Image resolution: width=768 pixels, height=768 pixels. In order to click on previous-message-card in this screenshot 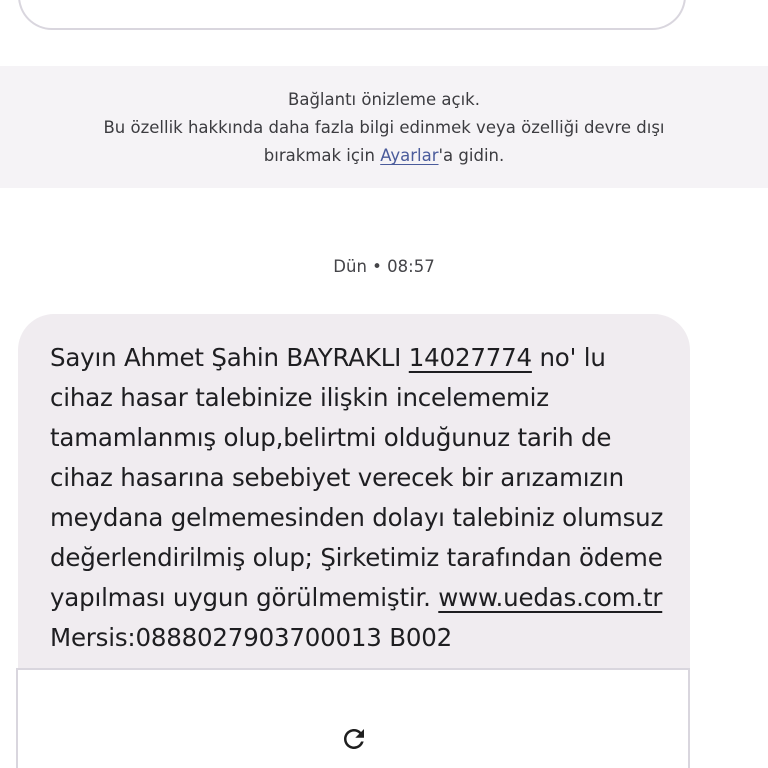, I will do `click(352, 15)`.